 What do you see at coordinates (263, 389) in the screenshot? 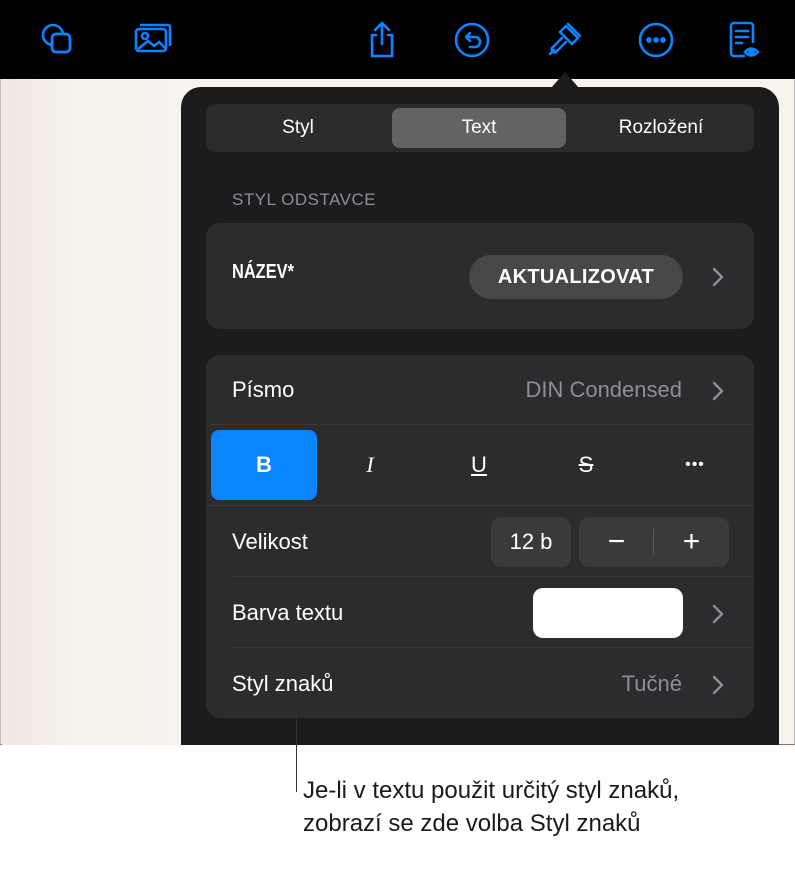
I see `font-label: Písmo` at bounding box center [263, 389].